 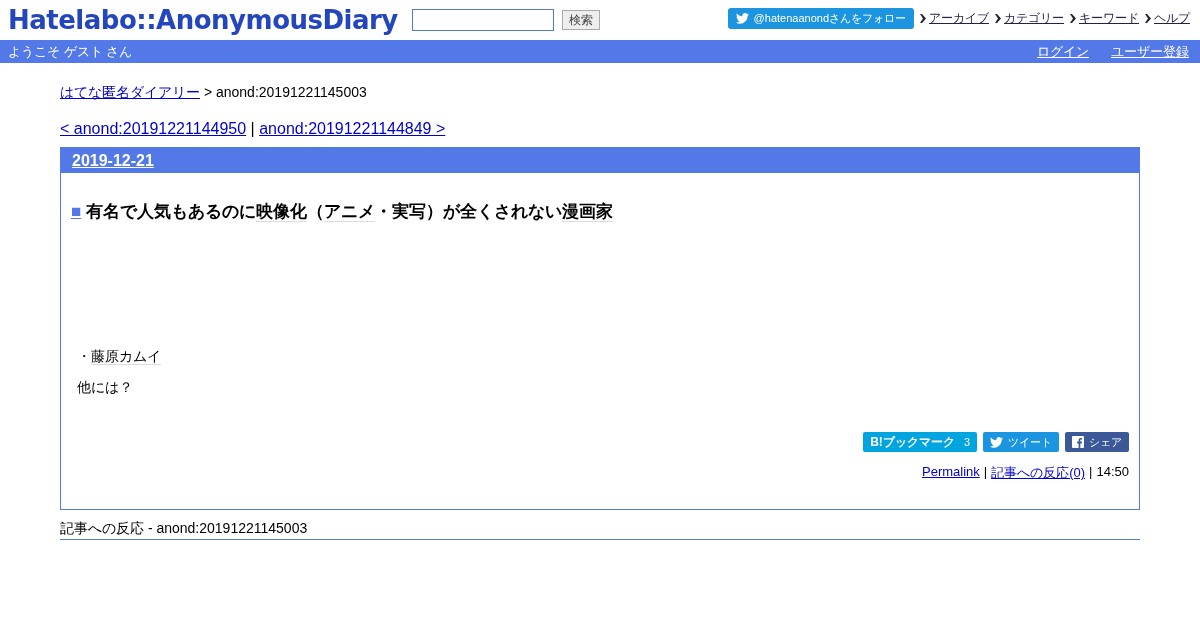 I want to click on body-paragraph: 他には？, so click(x=105, y=388).